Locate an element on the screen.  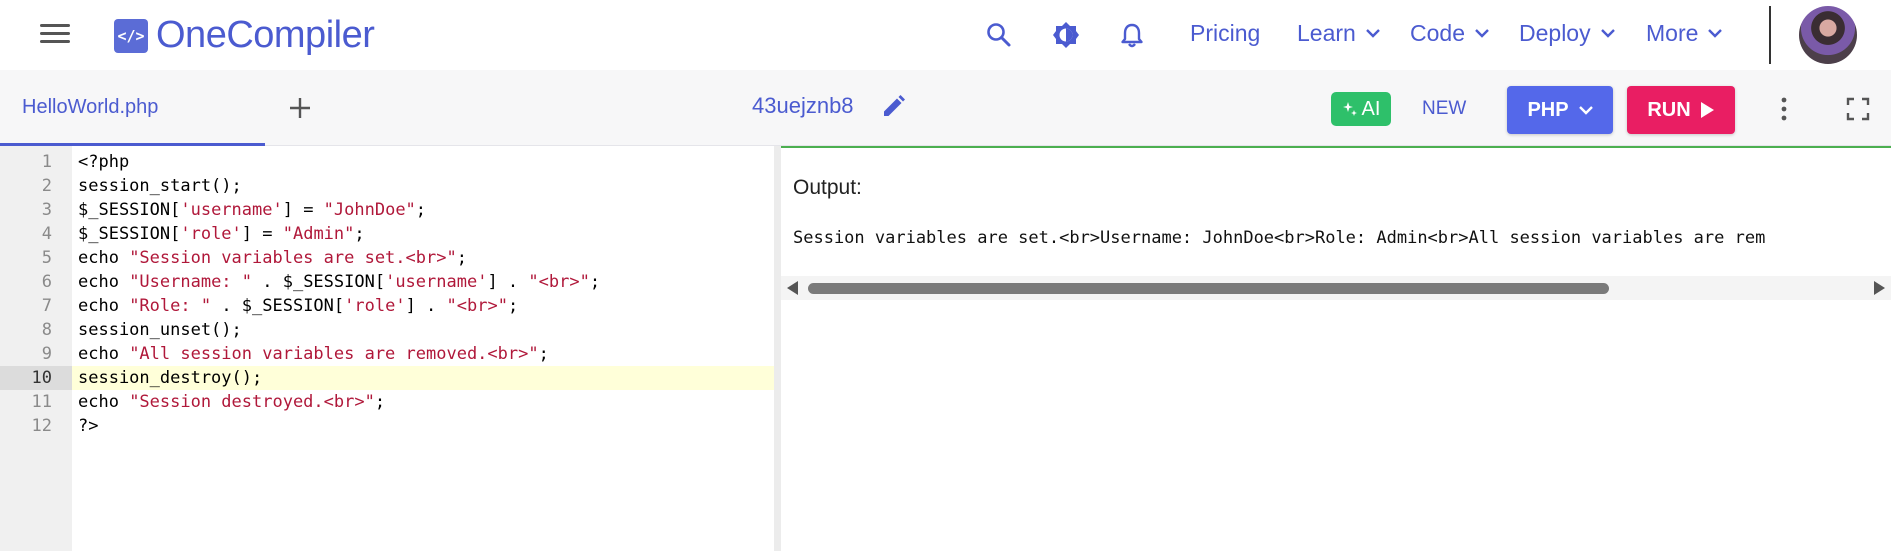
code-token: session_start(); is located at coordinates (160, 186).